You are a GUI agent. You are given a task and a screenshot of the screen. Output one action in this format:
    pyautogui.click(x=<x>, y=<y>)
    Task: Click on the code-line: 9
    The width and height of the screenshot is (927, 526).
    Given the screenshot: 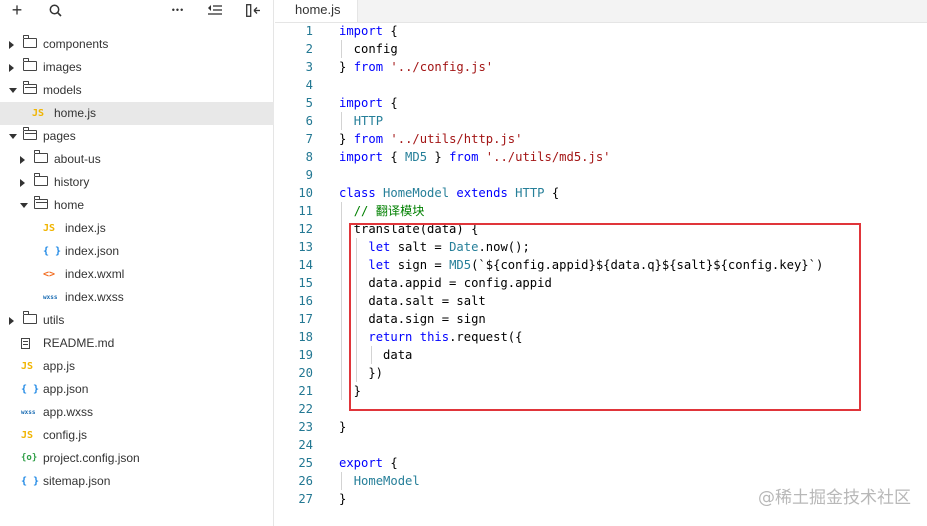 What is the action you would take?
    pyautogui.click(x=601, y=175)
    